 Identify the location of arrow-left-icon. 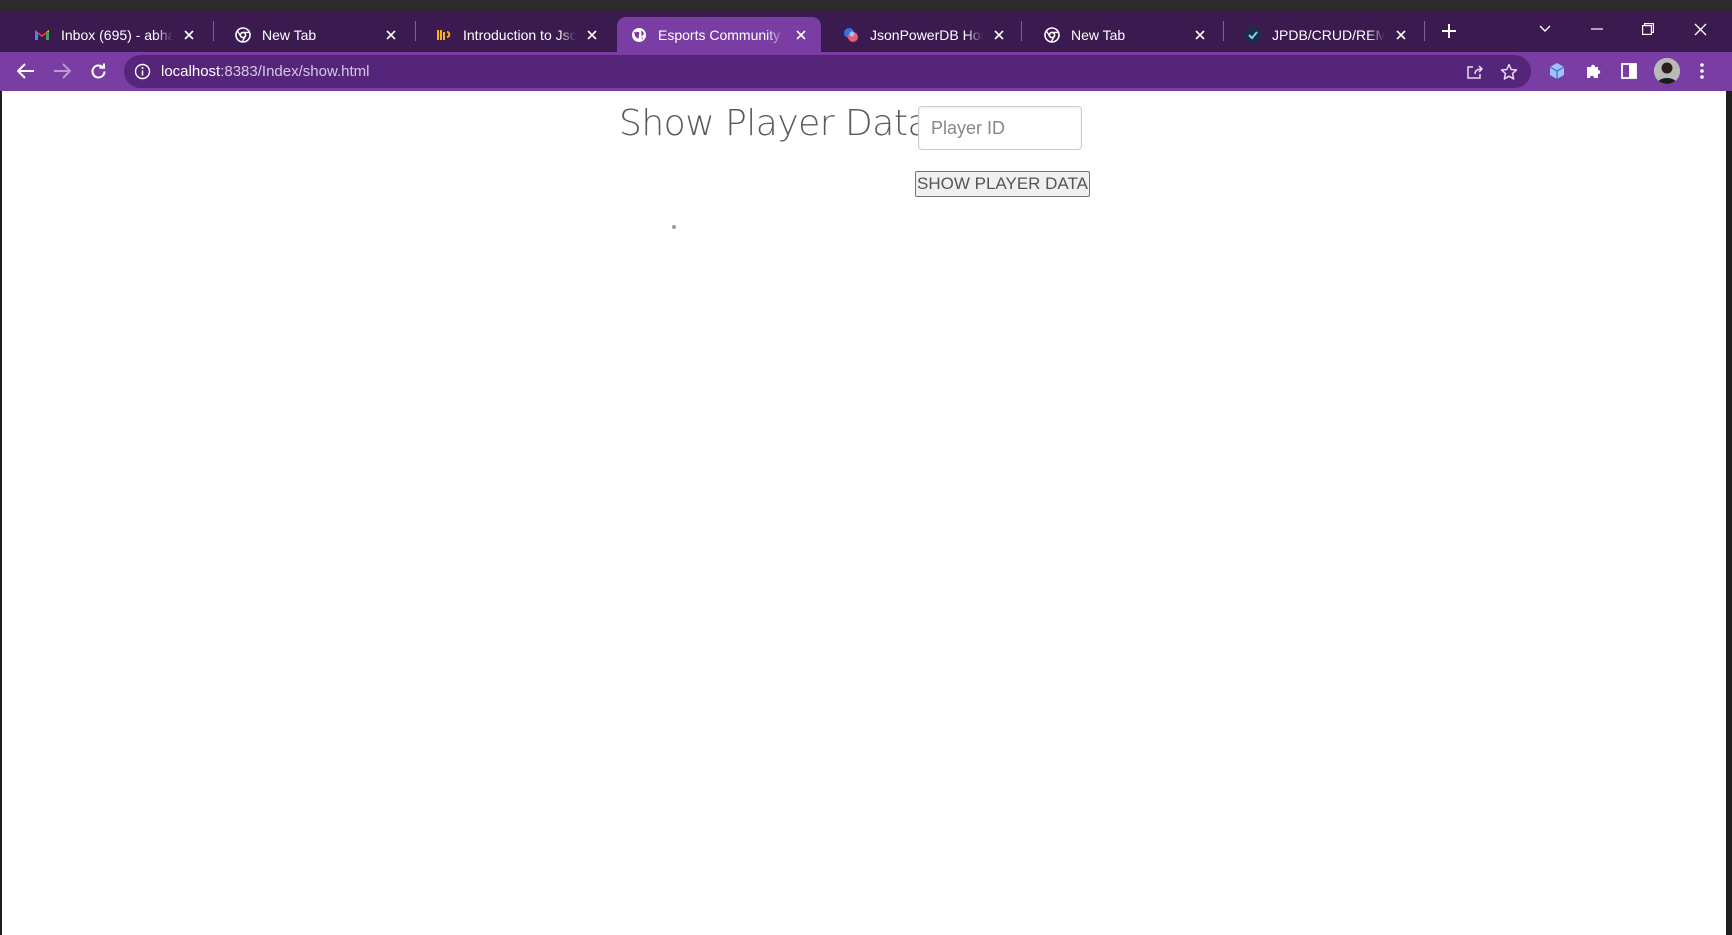
(25, 71).